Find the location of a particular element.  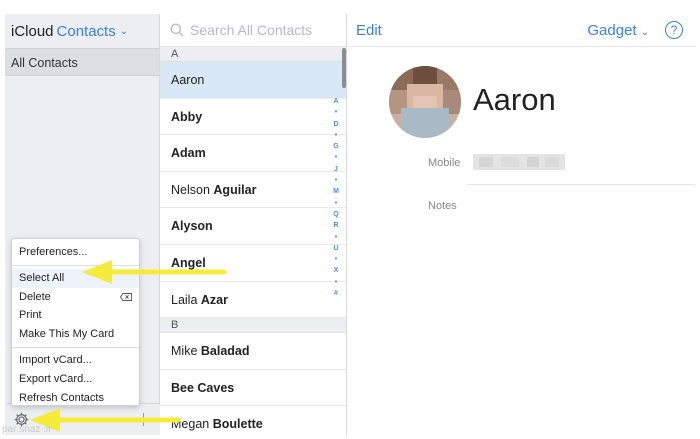

contact-row: Bee Caves is located at coordinates (253, 388).